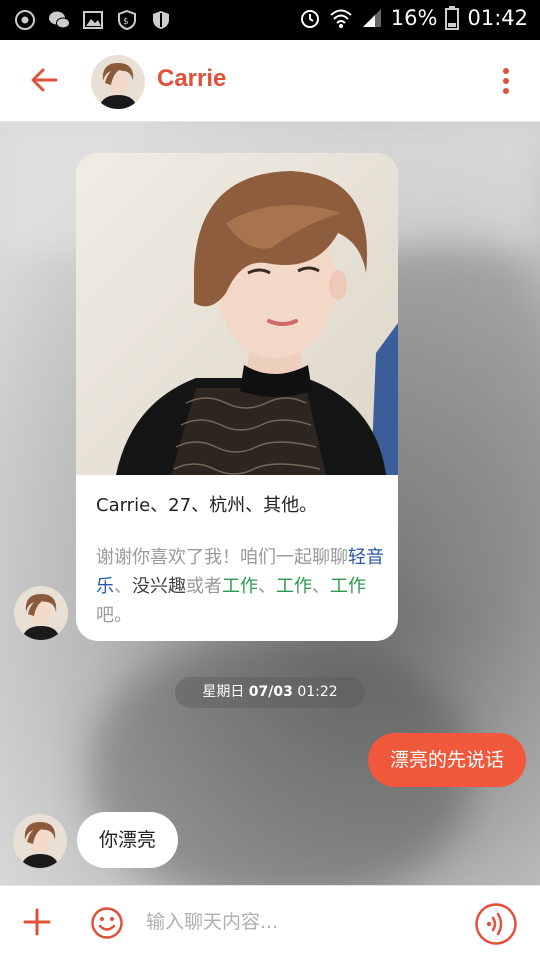 Image resolution: width=540 pixels, height=960 pixels. I want to click on incoming-message-bubble: 你漂亮, so click(128, 840).